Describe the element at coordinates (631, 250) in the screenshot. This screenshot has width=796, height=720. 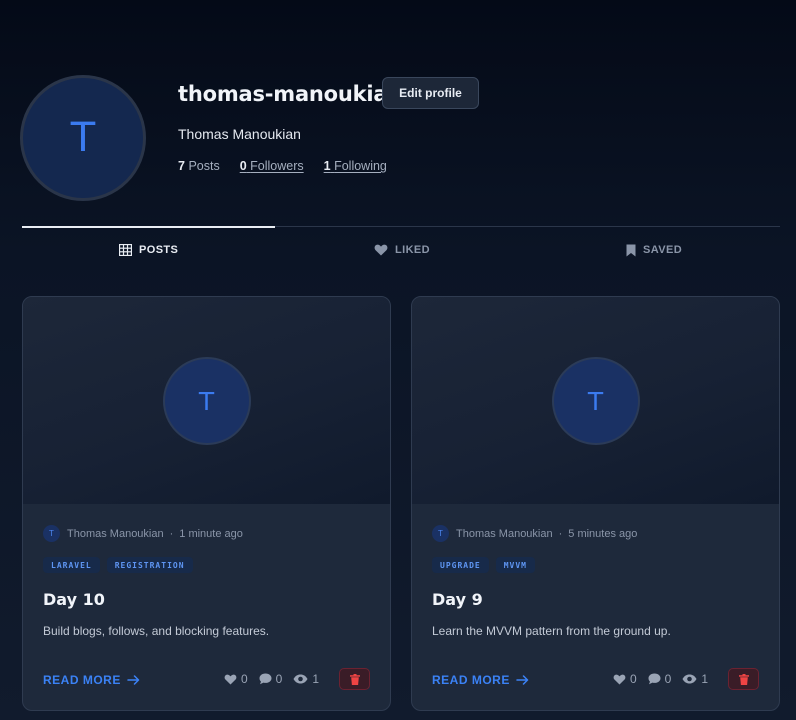
I see `bookmark-icon` at that location.